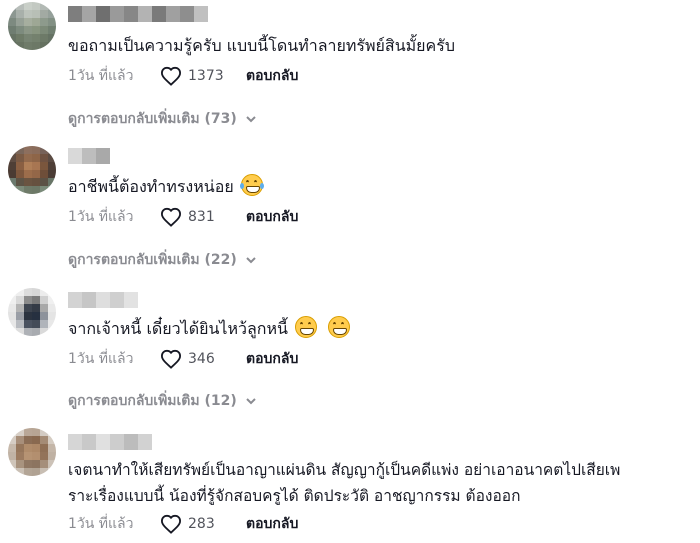 This screenshot has width=700, height=543. I want to click on comment-text: อาชีพนี้ต้องทำทรงหน่อย, so click(166, 186).